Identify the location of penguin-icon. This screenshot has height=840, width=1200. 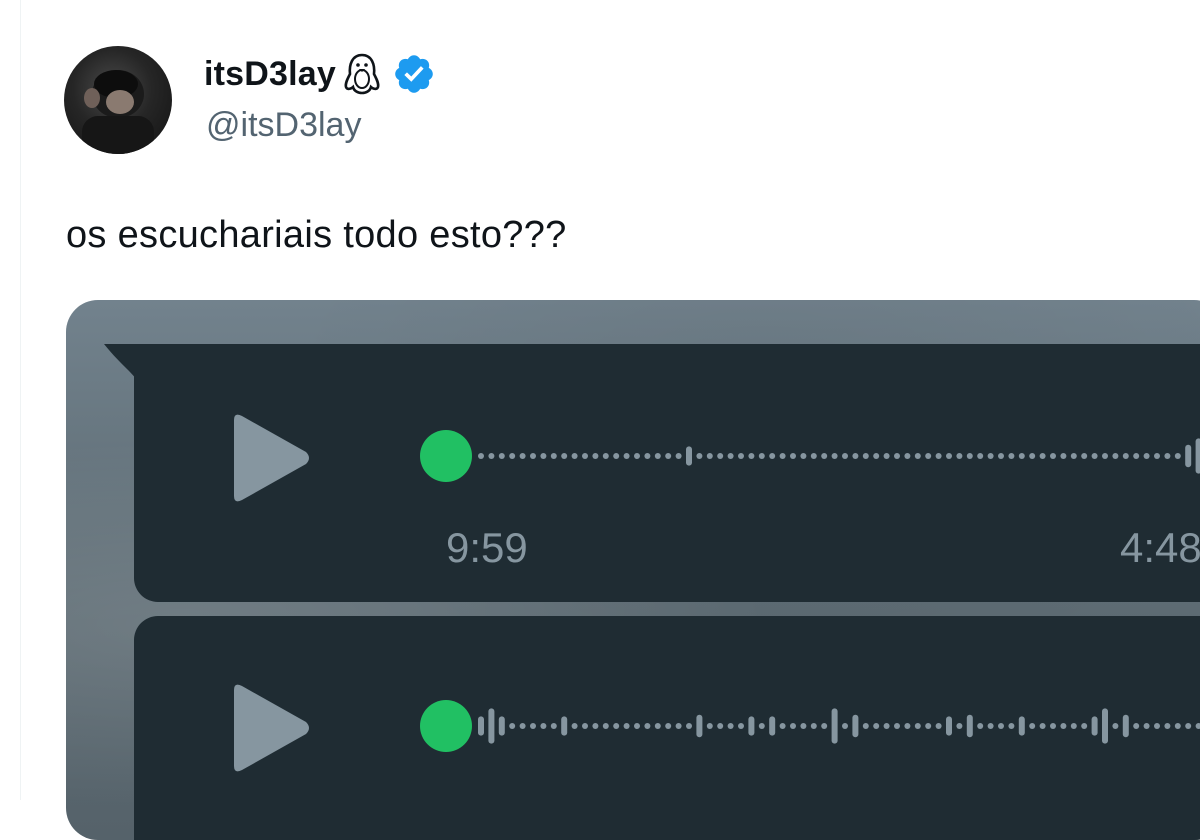
(362, 74).